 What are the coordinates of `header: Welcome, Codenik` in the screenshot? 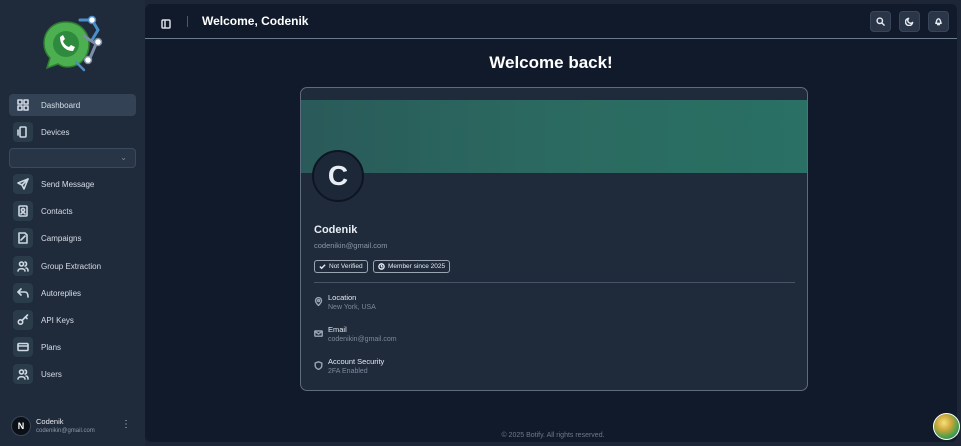 It's located at (551, 21).